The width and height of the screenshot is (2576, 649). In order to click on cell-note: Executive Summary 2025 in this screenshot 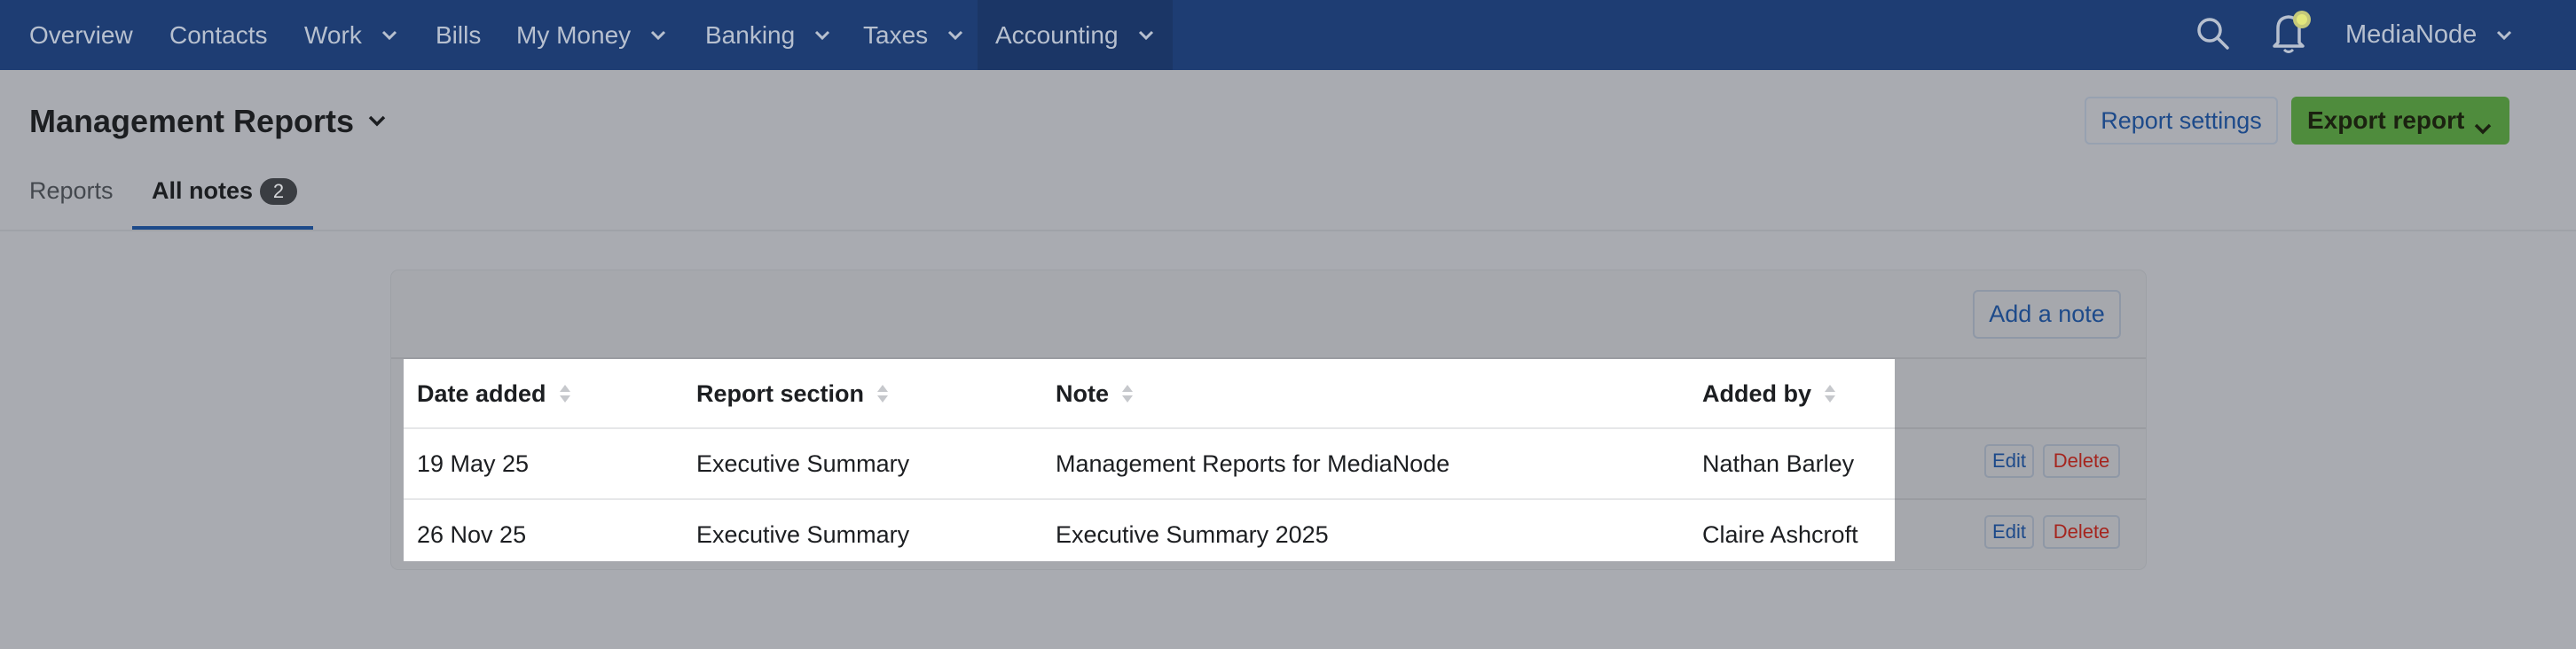, I will do `click(1192, 534)`.